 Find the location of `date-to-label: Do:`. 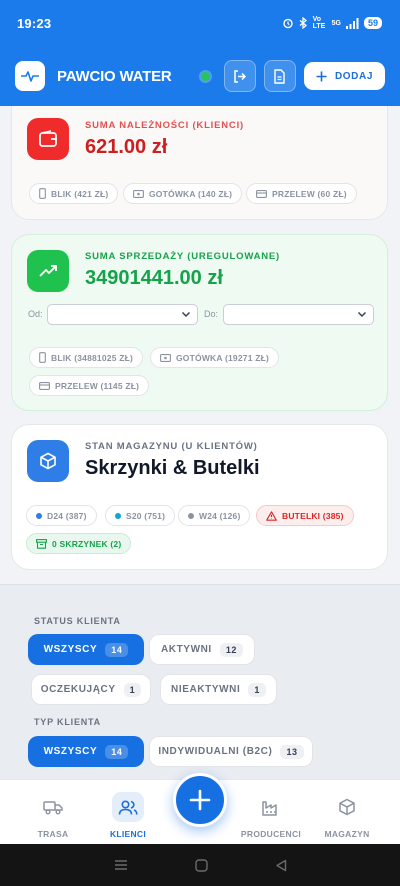

date-to-label: Do: is located at coordinates (211, 314).